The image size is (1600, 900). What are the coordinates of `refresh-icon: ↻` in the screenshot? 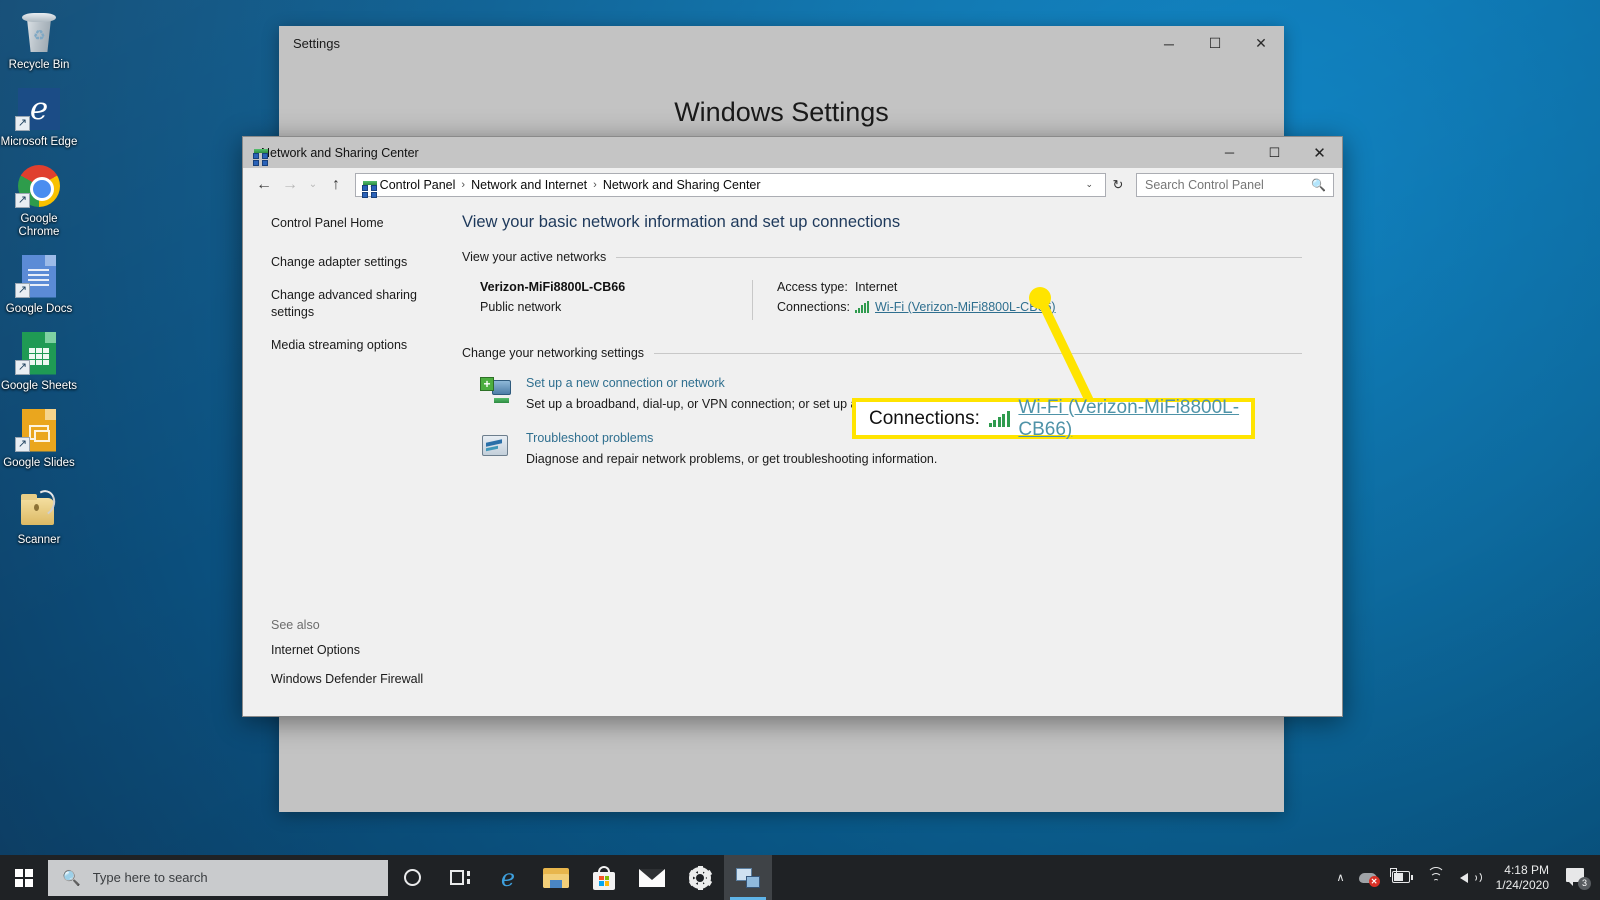 It's located at (1118, 185).